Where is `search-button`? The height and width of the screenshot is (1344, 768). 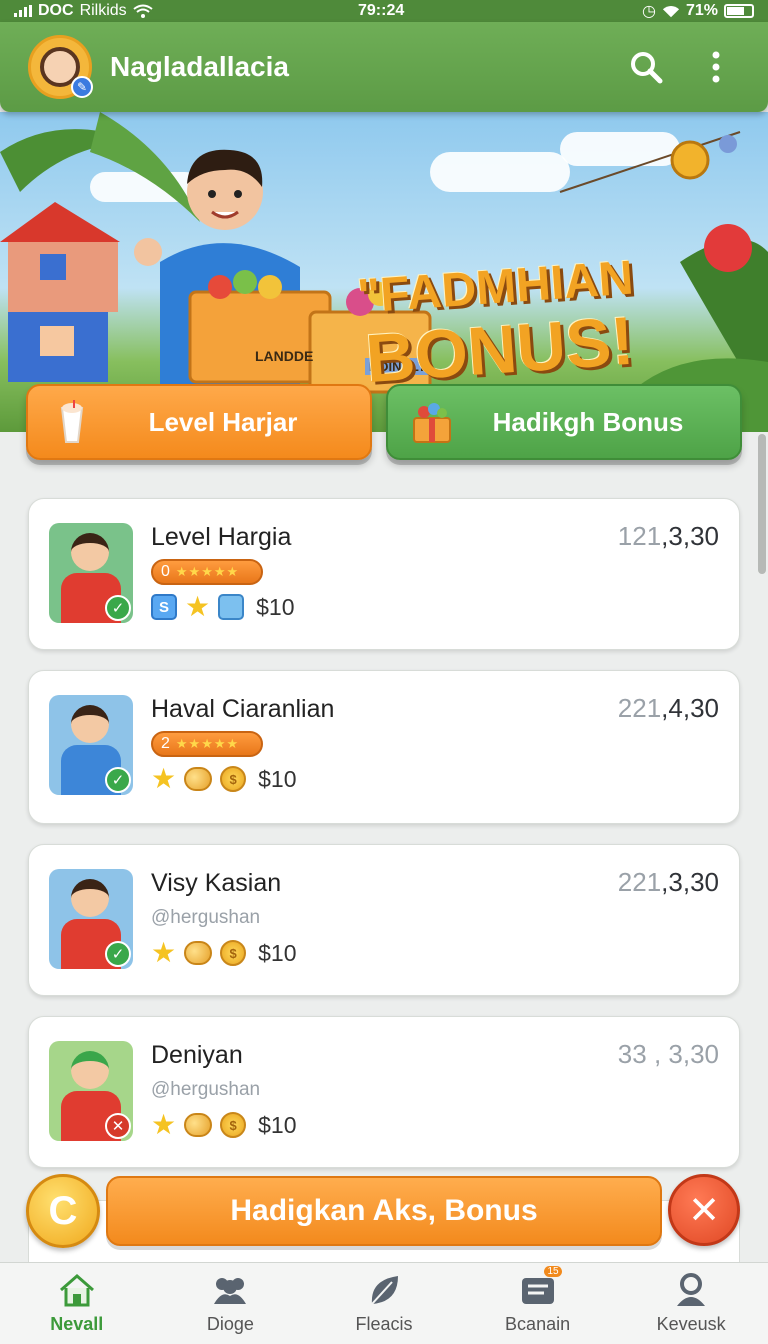 search-button is located at coordinates (646, 67).